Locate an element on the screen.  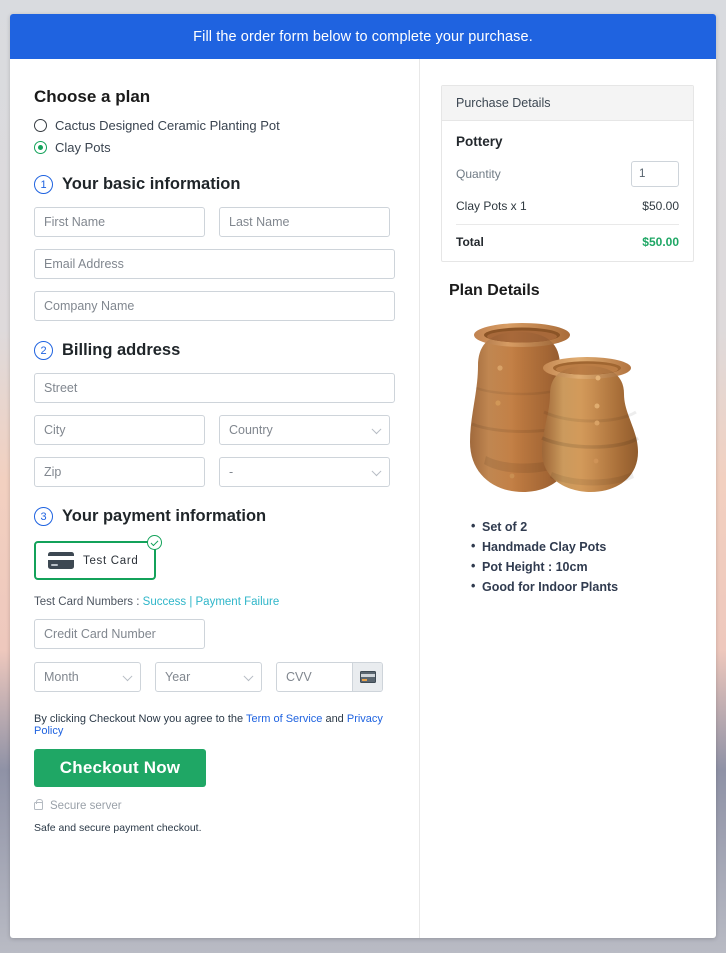
line-item-label: Clay Pots x 1 is located at coordinates (491, 206).